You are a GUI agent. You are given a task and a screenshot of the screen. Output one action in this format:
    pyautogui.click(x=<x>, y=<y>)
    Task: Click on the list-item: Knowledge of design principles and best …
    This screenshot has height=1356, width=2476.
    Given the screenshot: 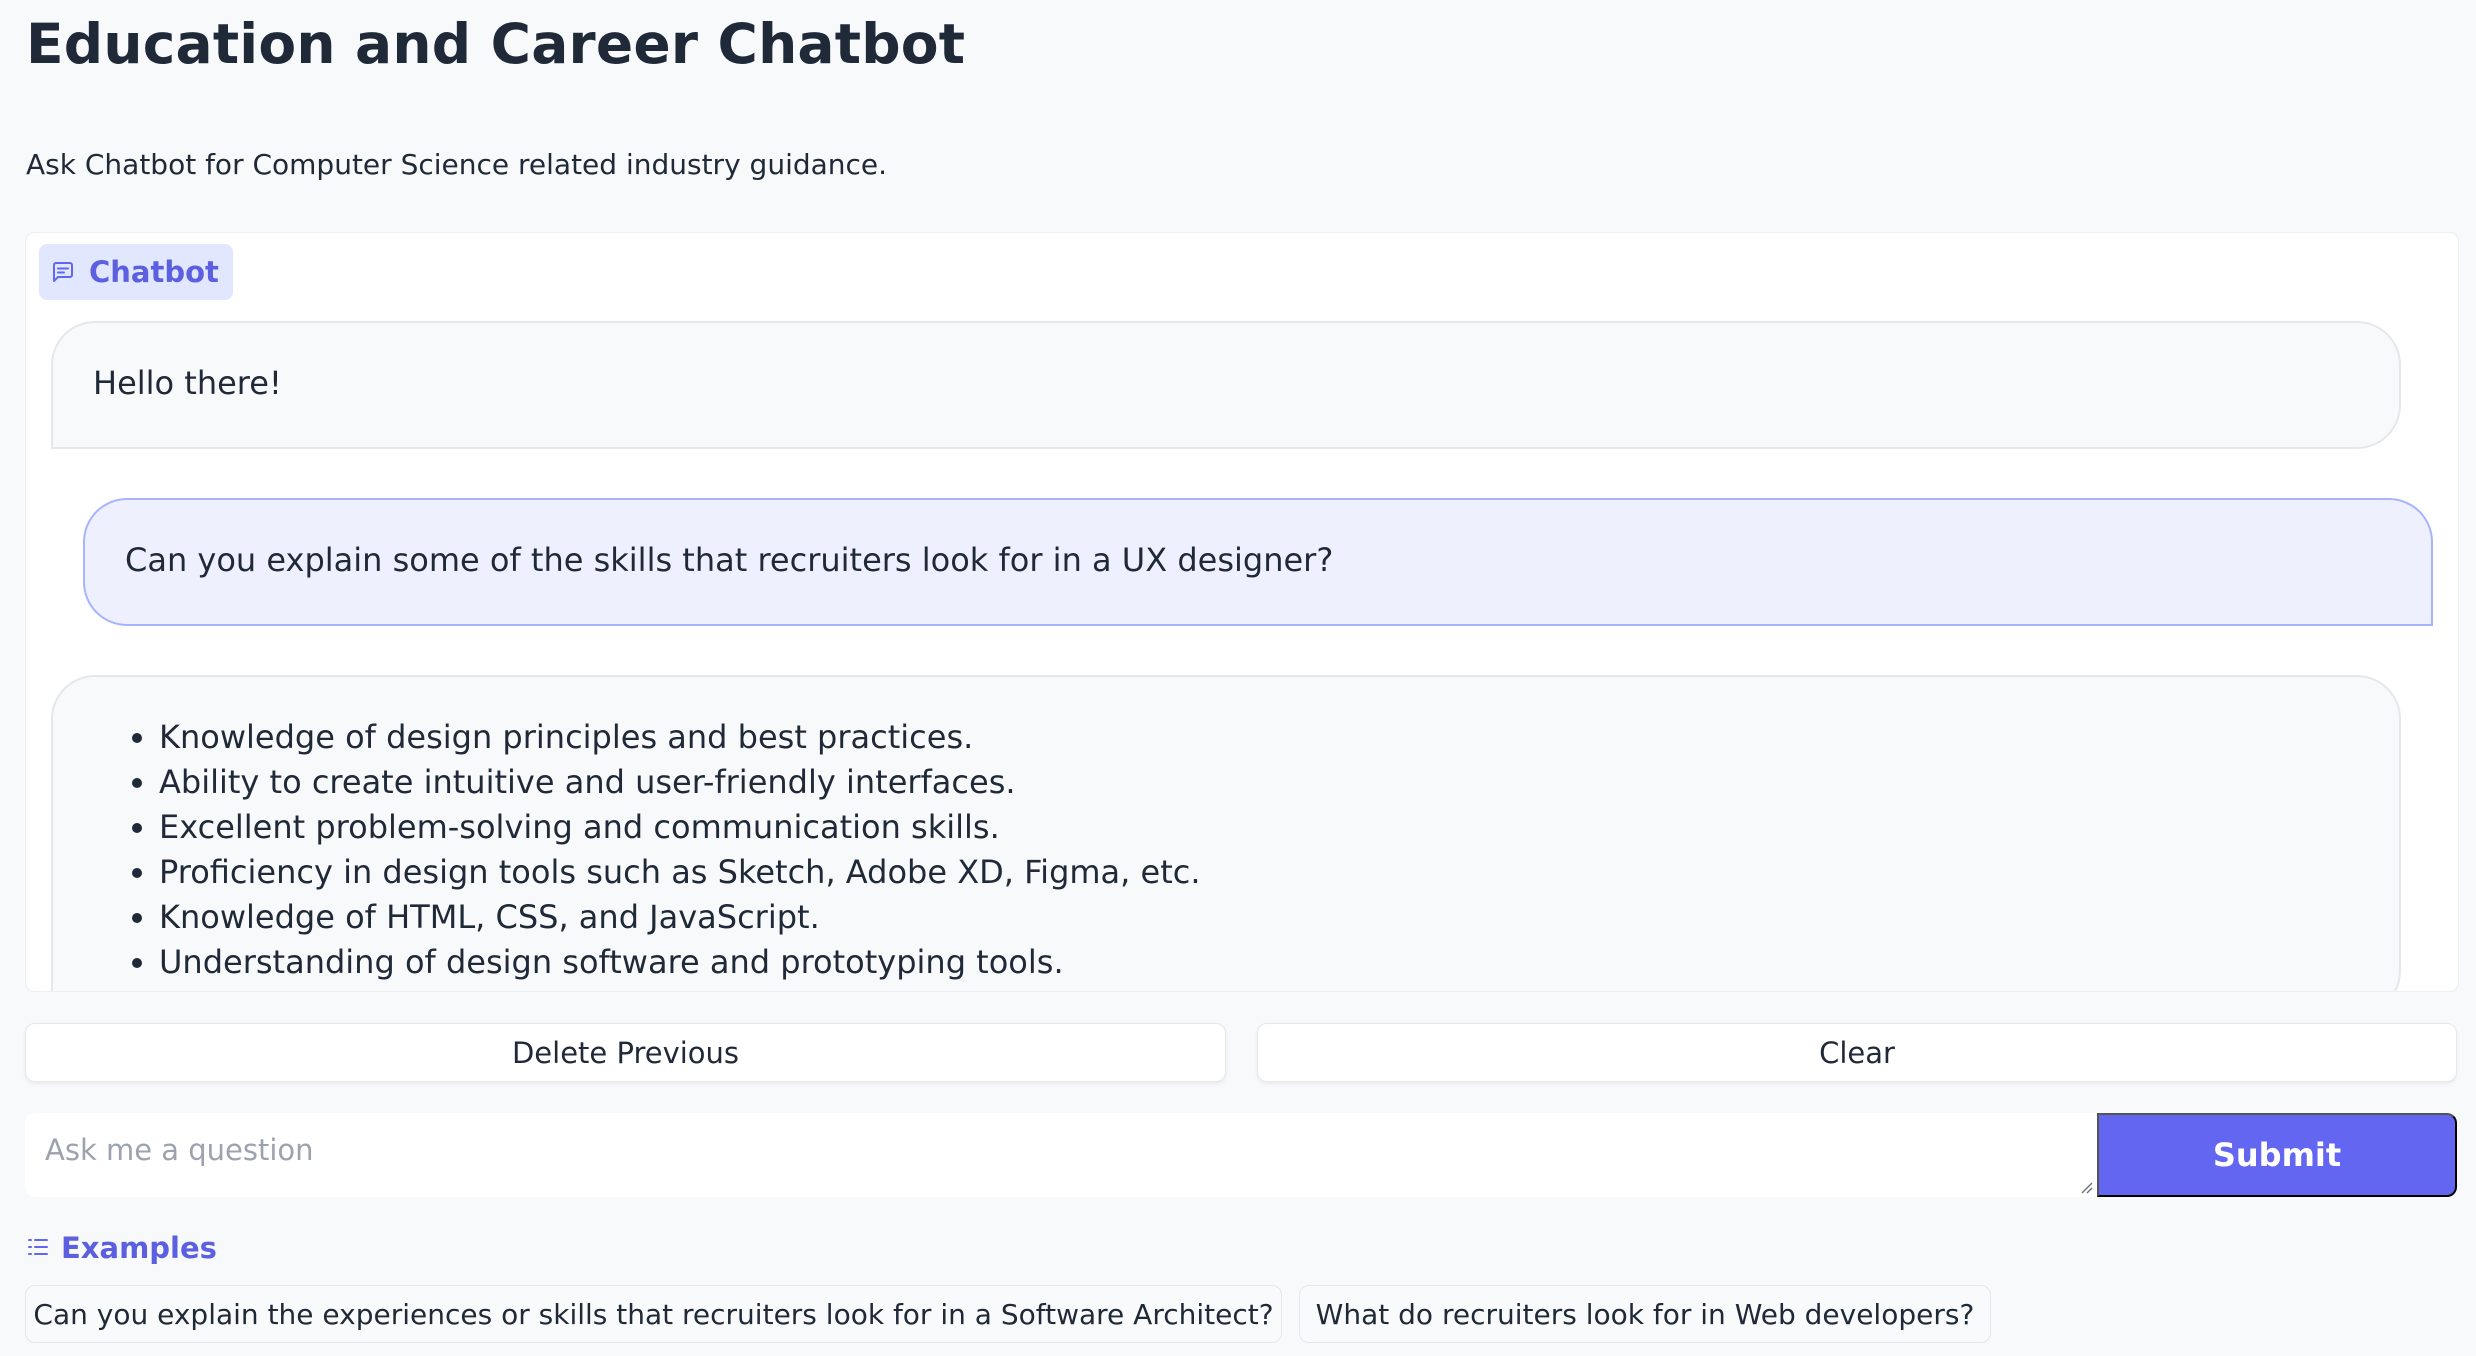 What is the action you would take?
    pyautogui.click(x=1259, y=737)
    